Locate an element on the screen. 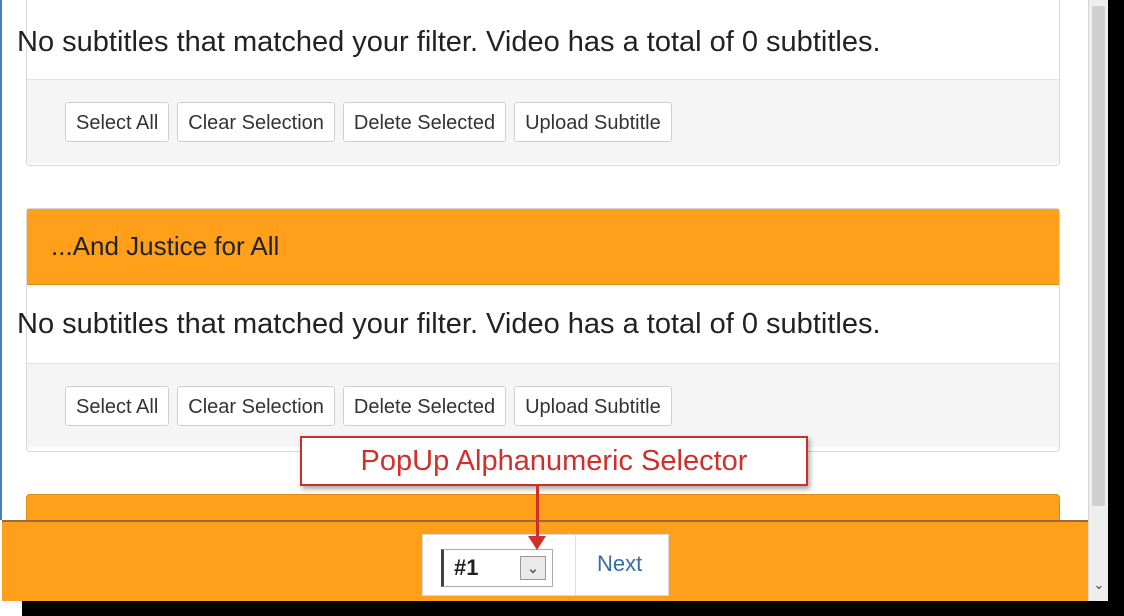 This screenshot has width=1124, height=616. frame-shadow-notch is located at coordinates (11, 608).